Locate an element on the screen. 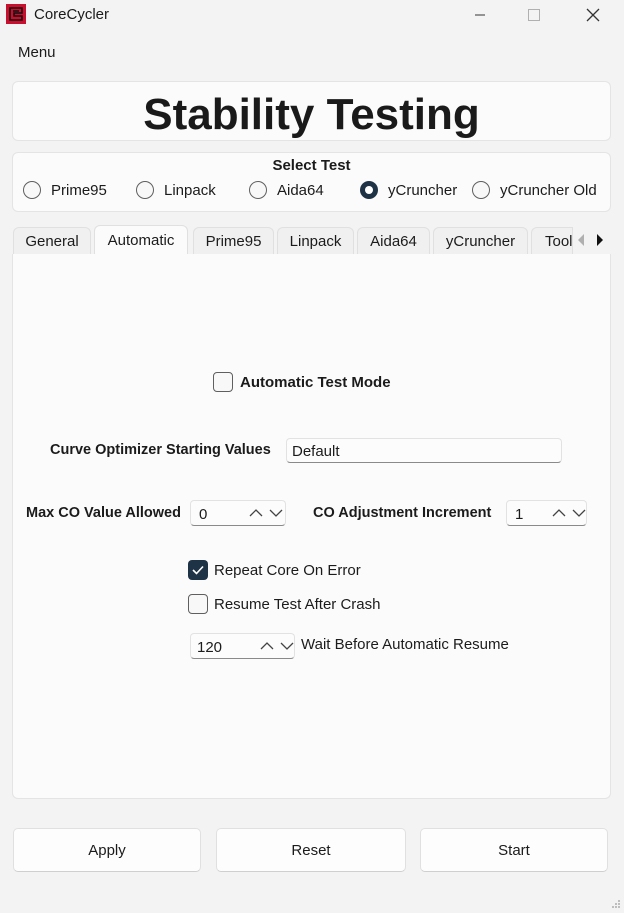 The height and width of the screenshot is (913, 624). radio-aida64: Aida64 is located at coordinates (286, 190).